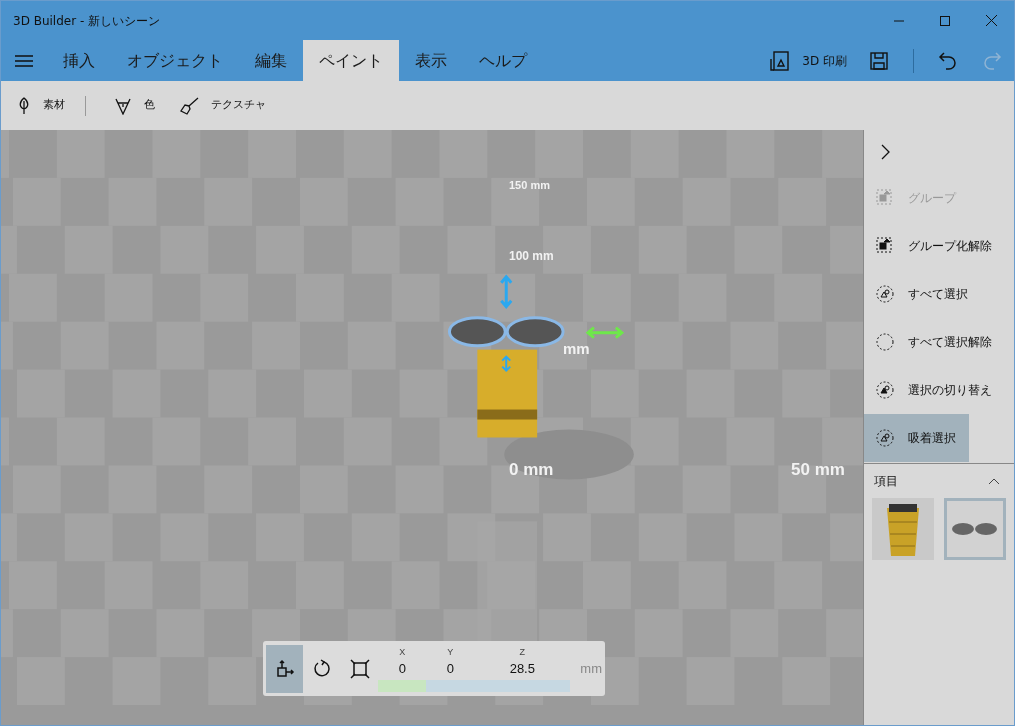  Describe the element at coordinates (503, 60) in the screenshot. I see `menu-tab: ヘルプ` at that location.